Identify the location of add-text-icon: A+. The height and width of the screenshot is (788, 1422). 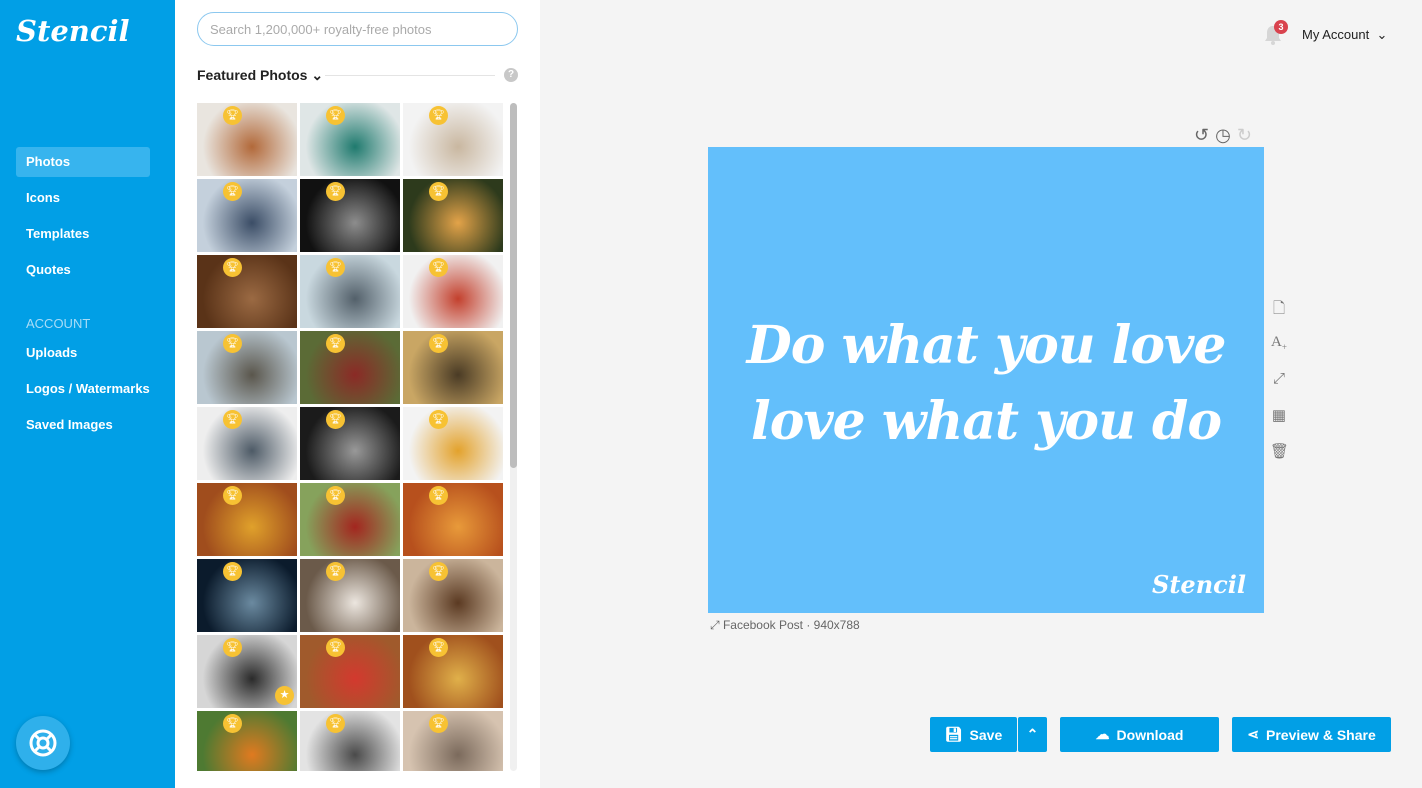
(1279, 343).